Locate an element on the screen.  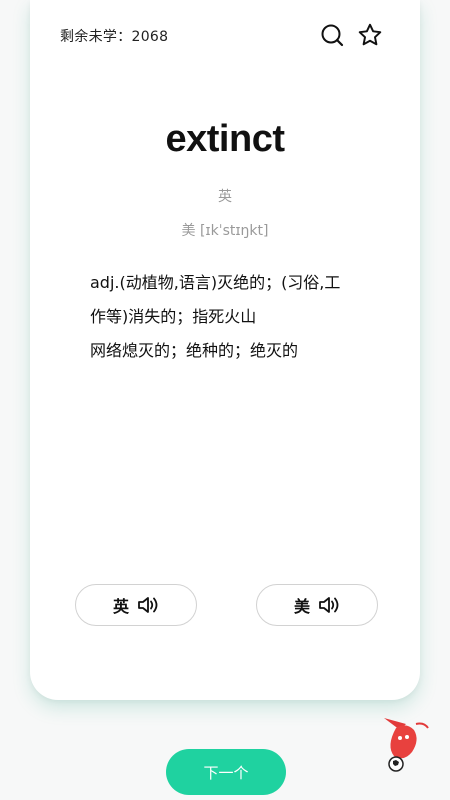
definition-line: 作等)消失的；指死火山 is located at coordinates (173, 316).